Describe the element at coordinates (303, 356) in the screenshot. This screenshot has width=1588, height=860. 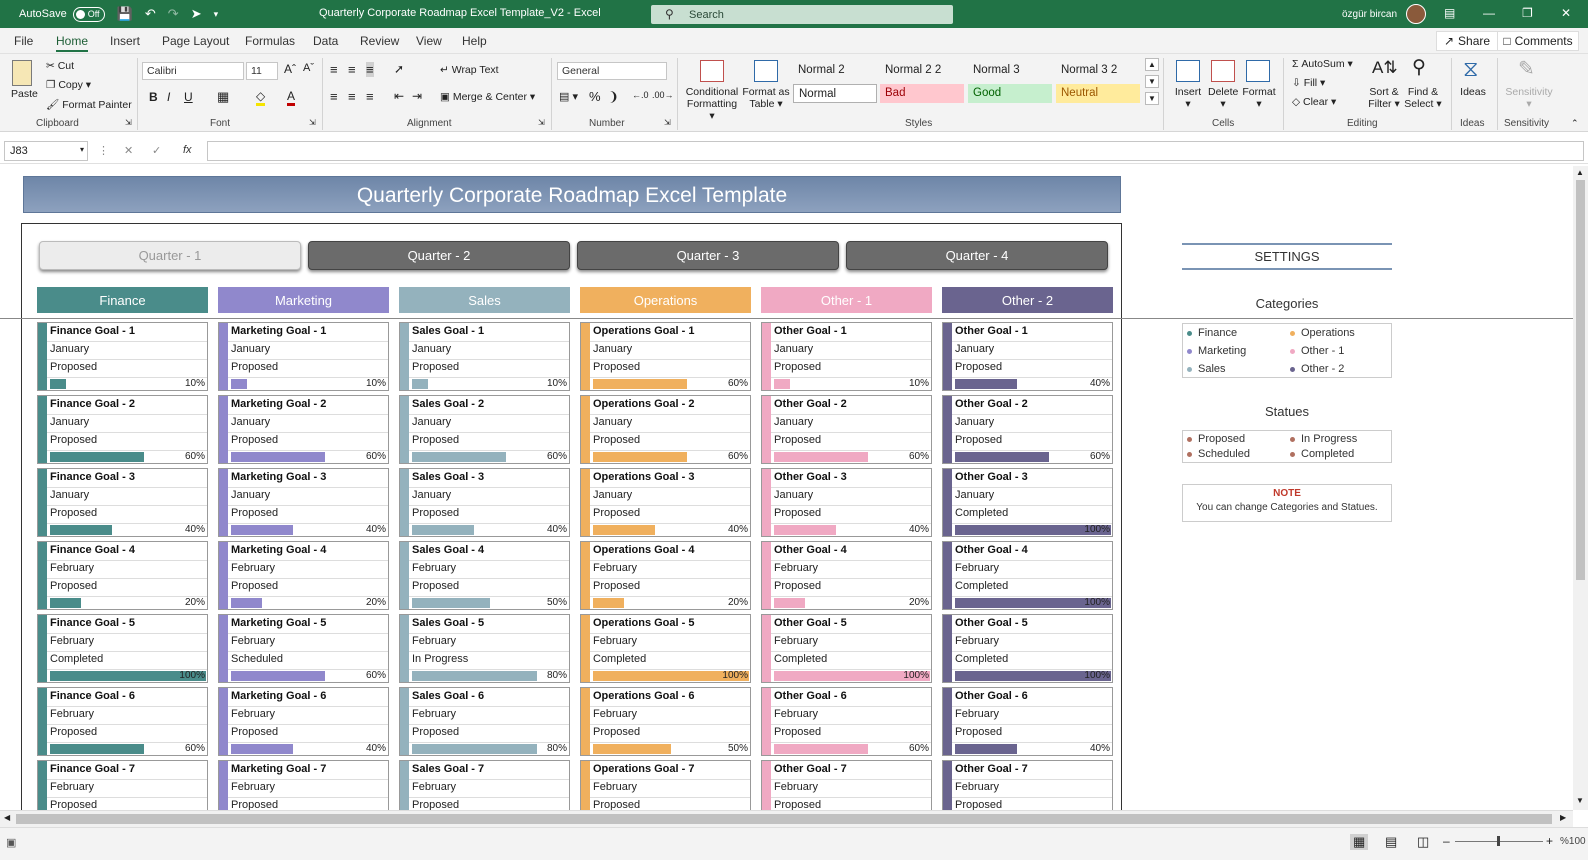
I see `goal-card: Marketing Goal - 1 January Proposed 10%` at that location.